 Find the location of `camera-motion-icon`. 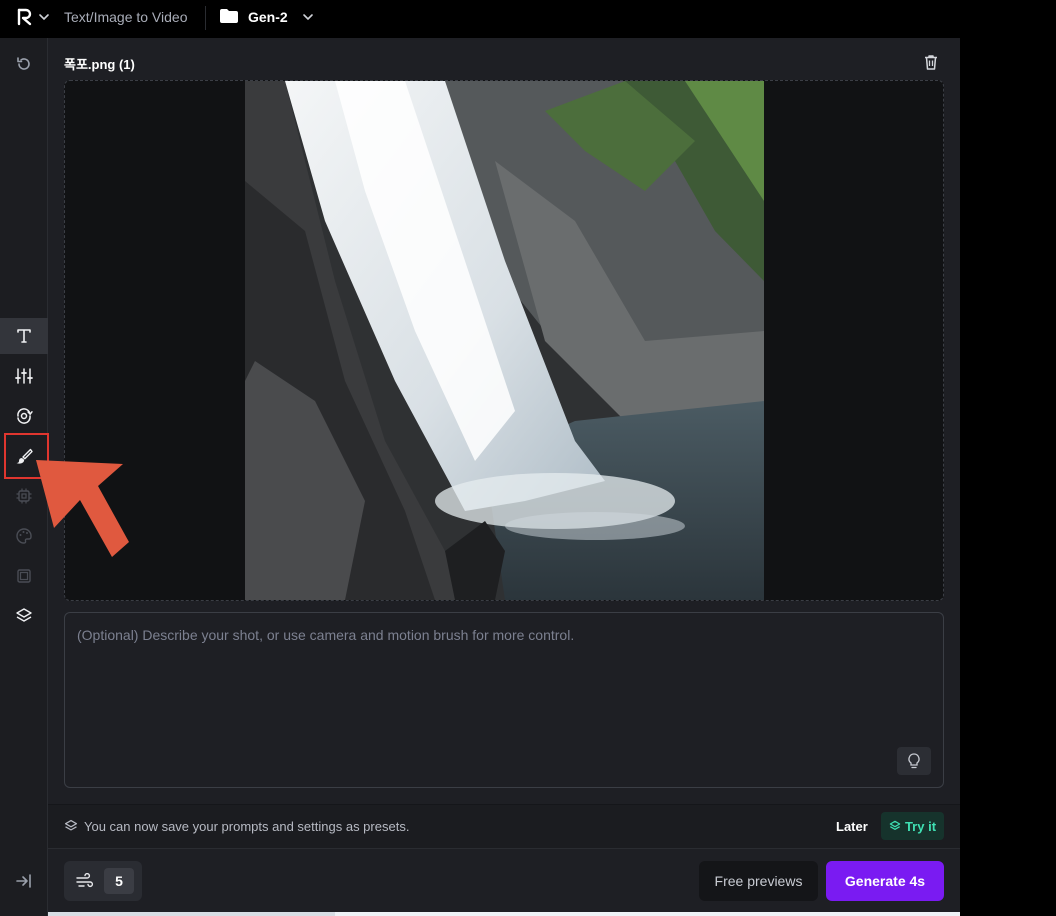

camera-motion-icon is located at coordinates (25, 416).